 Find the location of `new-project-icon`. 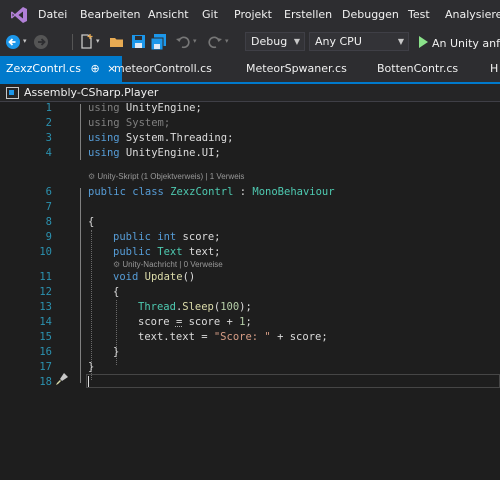

new-project-icon is located at coordinates (87, 42).